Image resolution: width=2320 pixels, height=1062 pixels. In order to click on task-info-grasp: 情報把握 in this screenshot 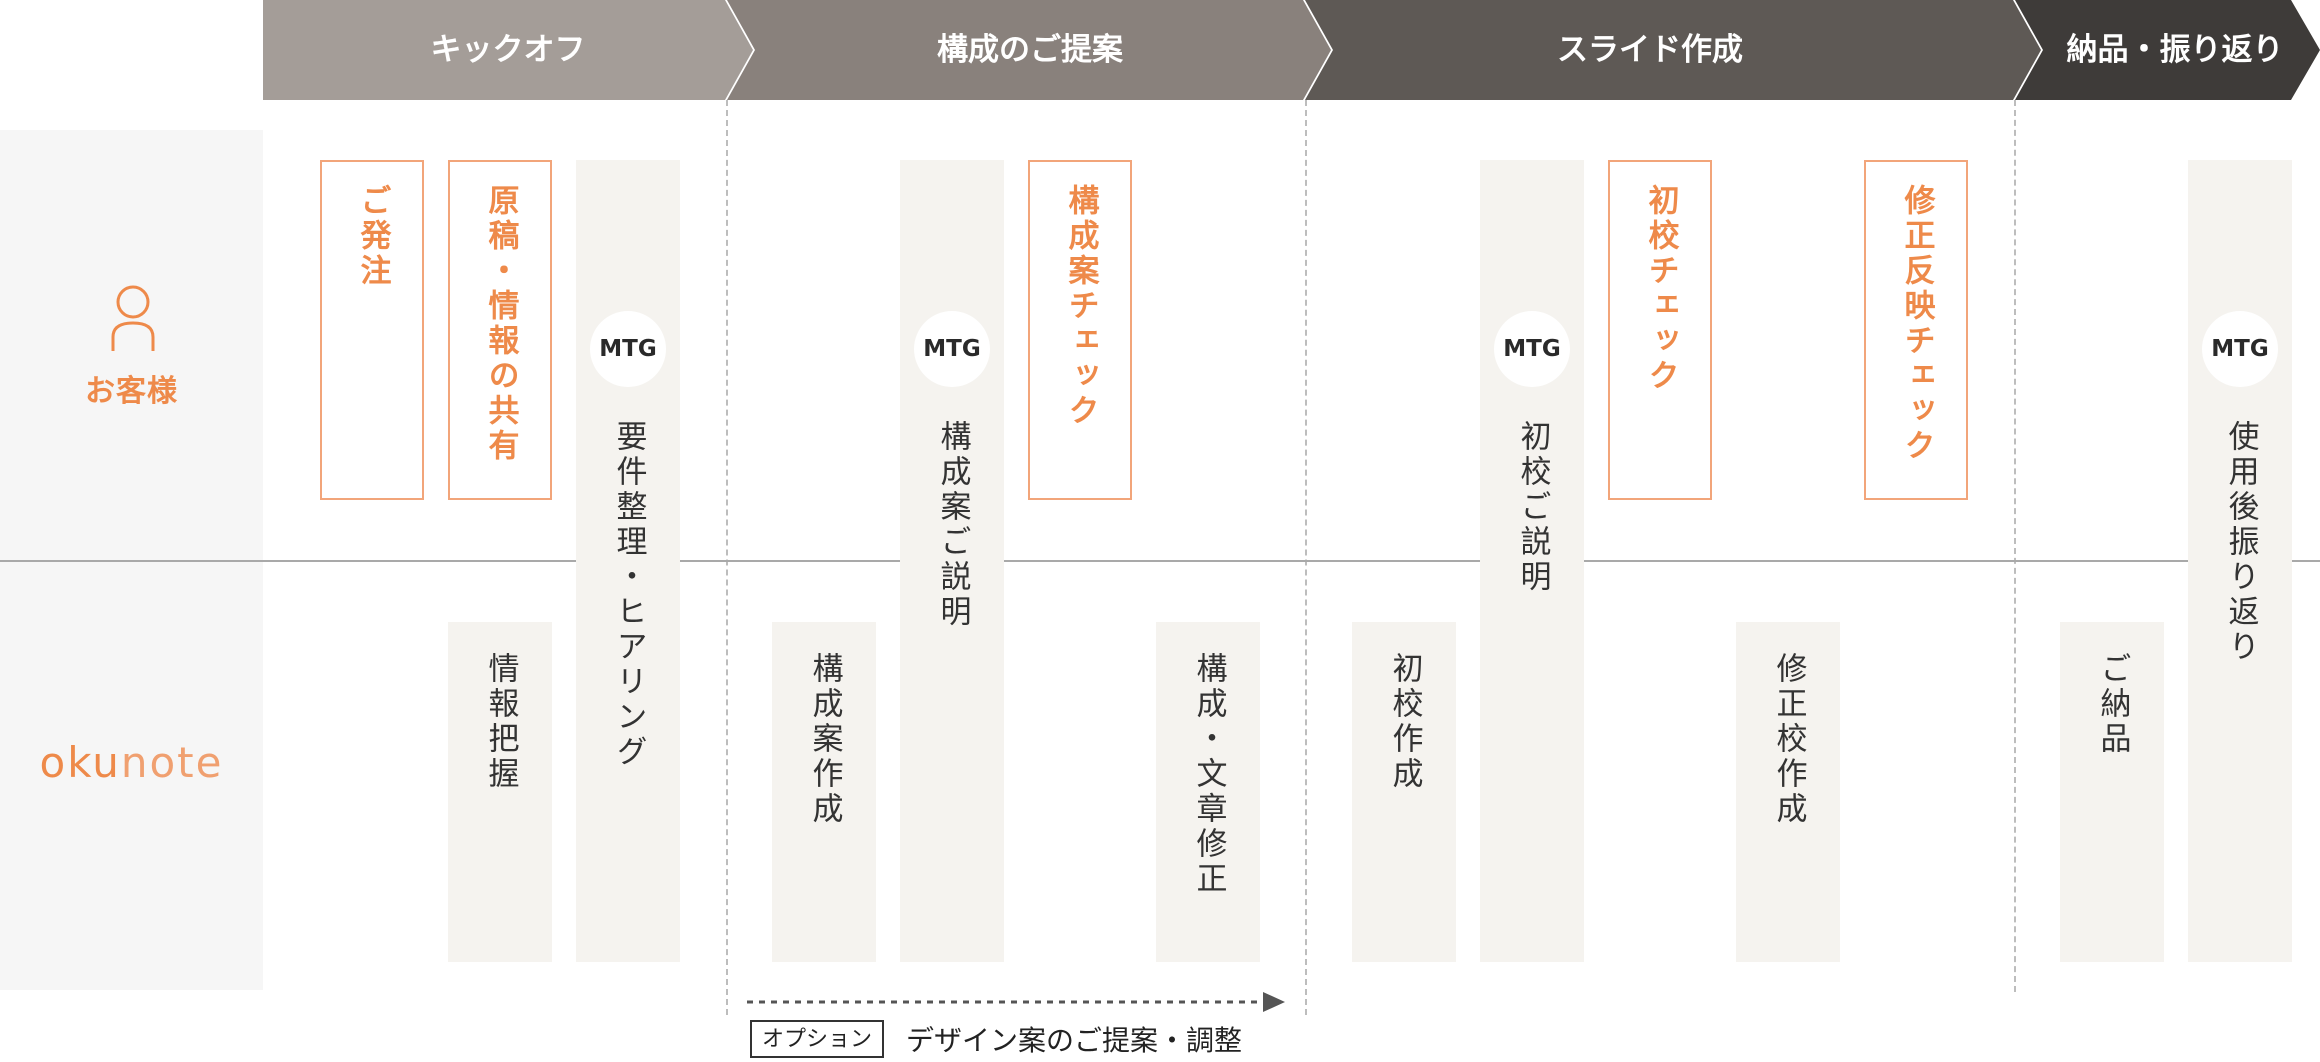, I will do `click(500, 792)`.